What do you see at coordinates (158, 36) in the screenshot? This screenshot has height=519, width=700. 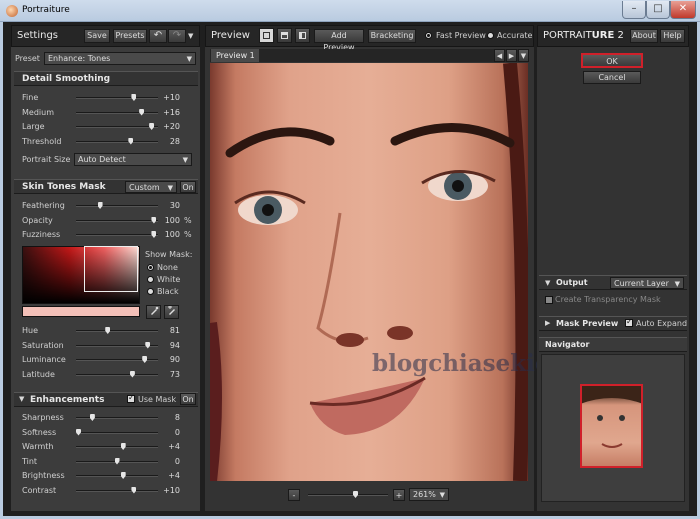 I see `undo-icon: ↶` at bounding box center [158, 36].